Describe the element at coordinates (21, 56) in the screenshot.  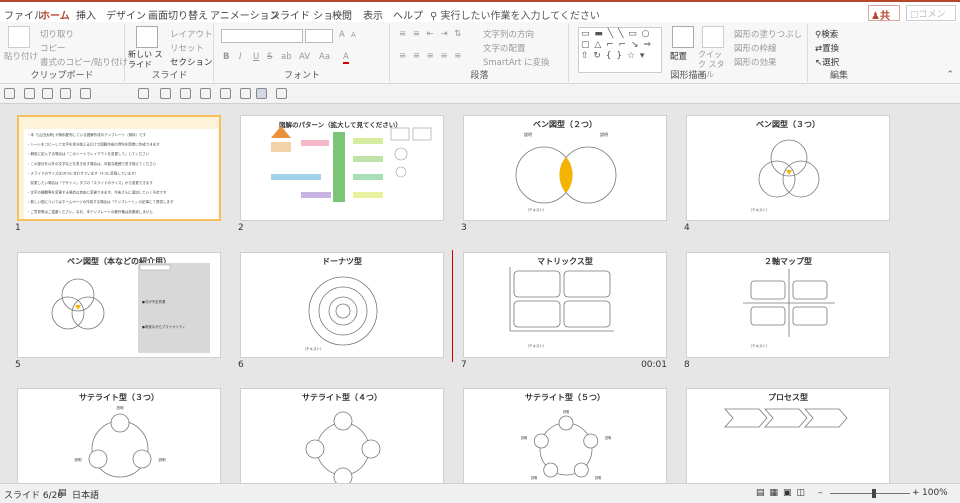
I see `paste-button: 貼り付け` at that location.